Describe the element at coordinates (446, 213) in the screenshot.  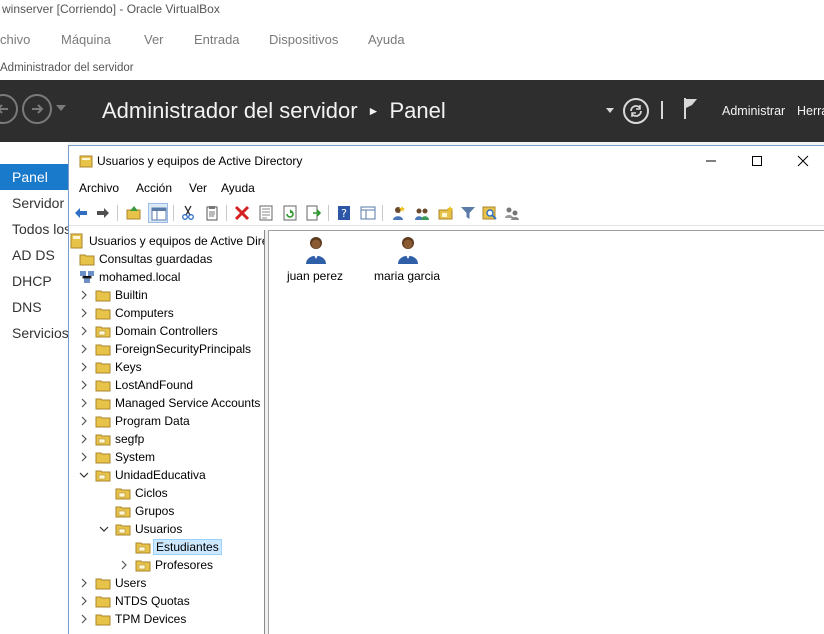
I see `new-ou-button` at that location.